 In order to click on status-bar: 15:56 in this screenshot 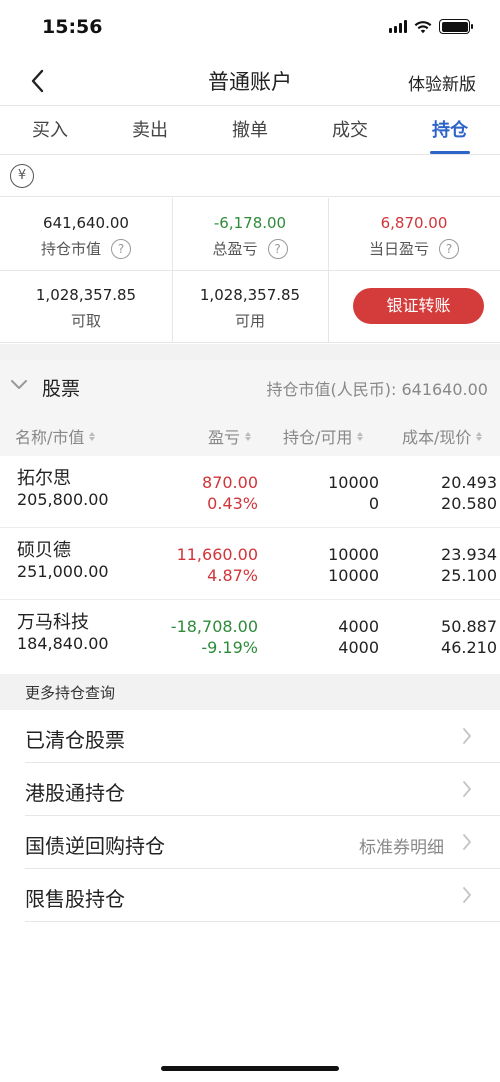, I will do `click(250, 28)`.